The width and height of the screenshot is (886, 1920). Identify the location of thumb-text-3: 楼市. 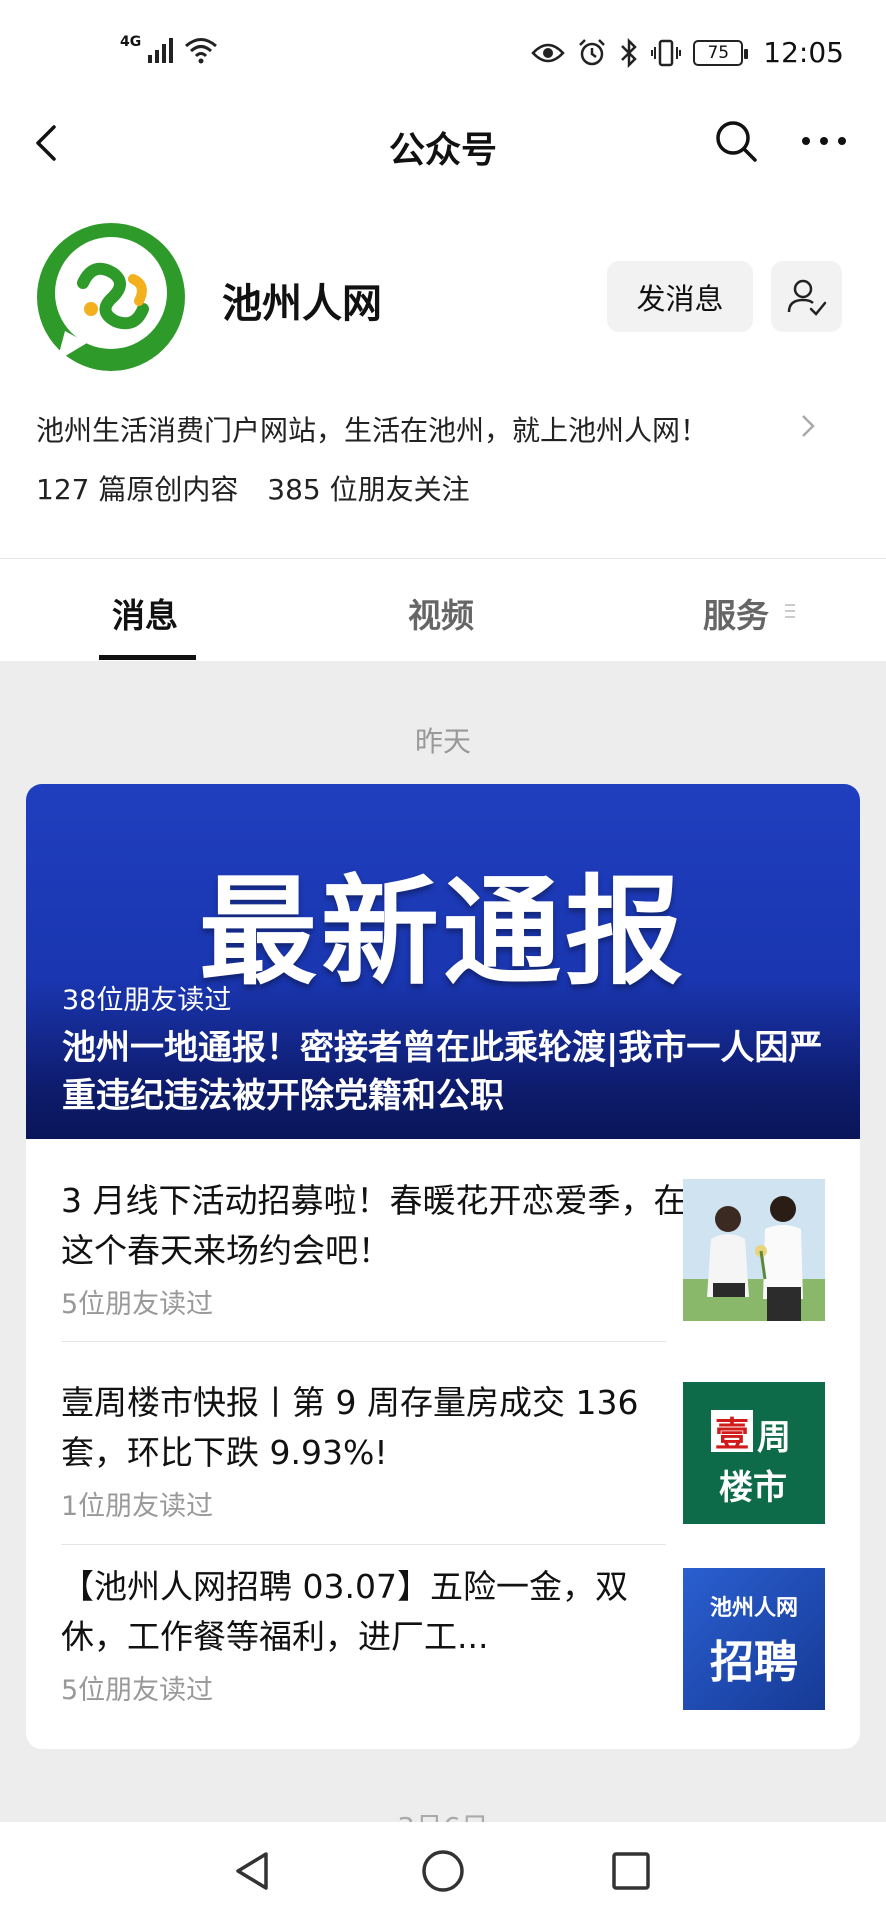
(753, 1488).